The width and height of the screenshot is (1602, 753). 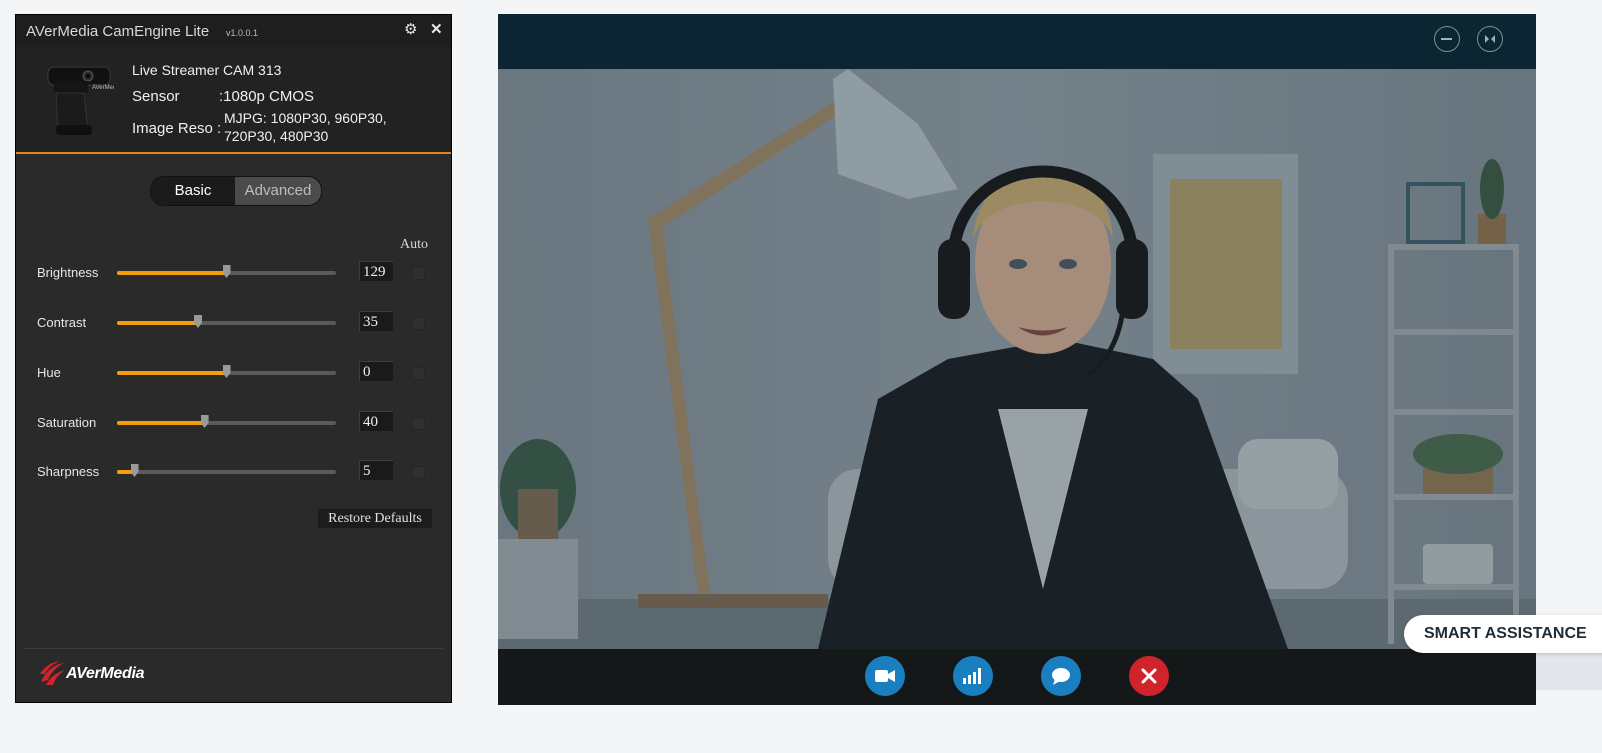 What do you see at coordinates (80, 100) in the screenshot?
I see `webcam-image: AVerMedia` at bounding box center [80, 100].